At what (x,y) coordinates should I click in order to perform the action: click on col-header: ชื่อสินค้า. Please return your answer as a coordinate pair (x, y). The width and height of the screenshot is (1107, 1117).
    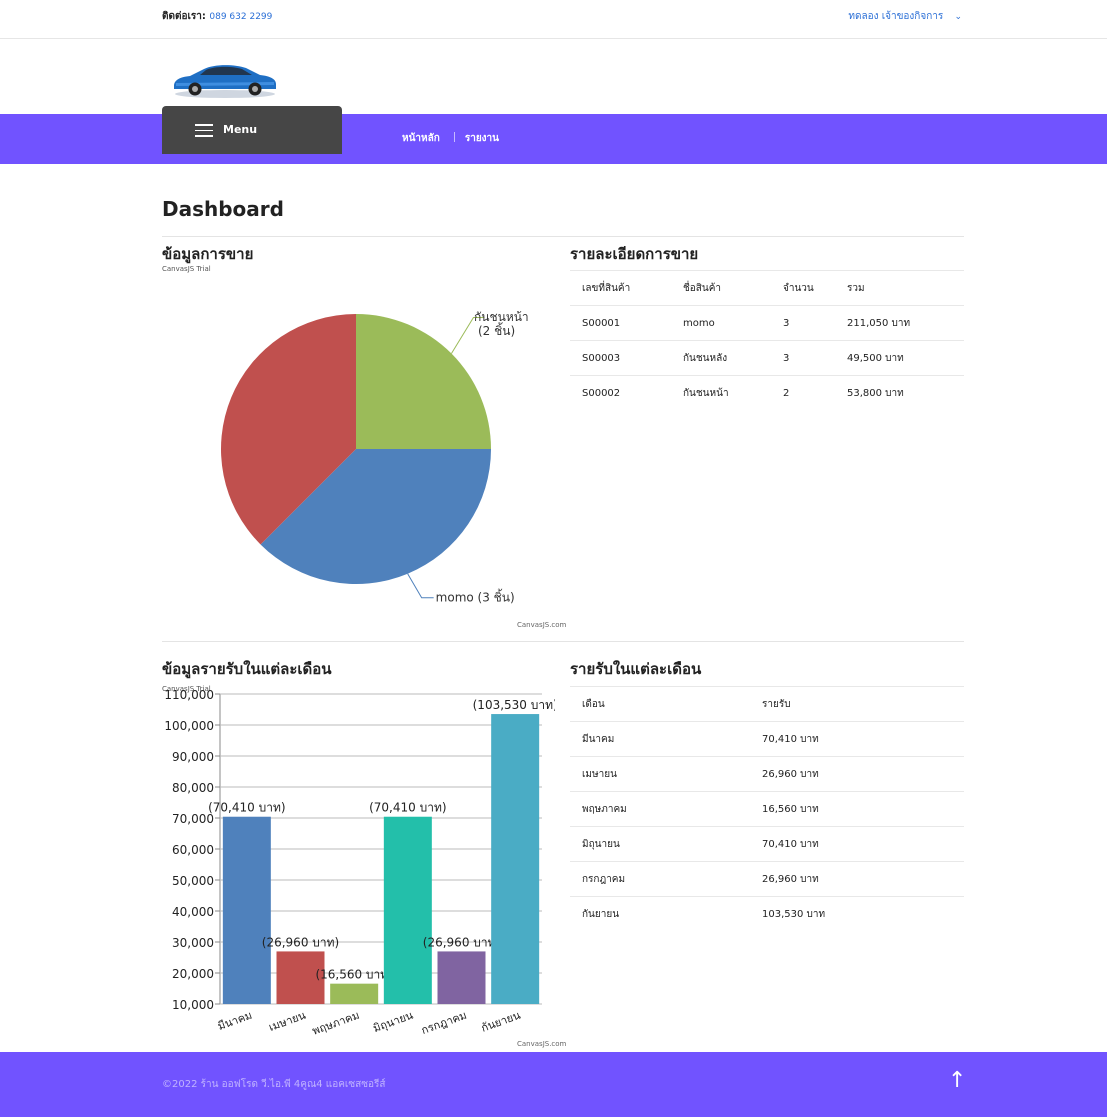
    Looking at the image, I should click on (721, 288).